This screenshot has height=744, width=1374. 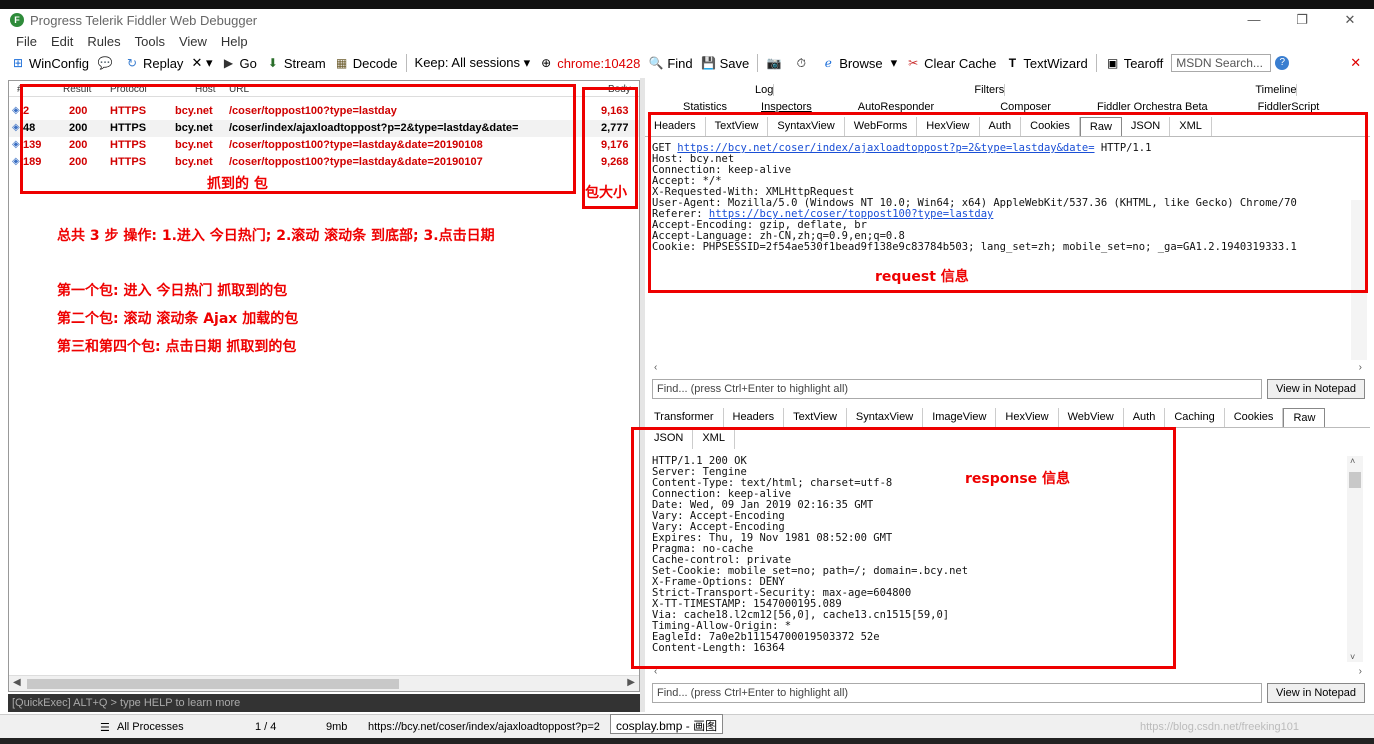 I want to click on menu-file: File, so click(x=26, y=41).